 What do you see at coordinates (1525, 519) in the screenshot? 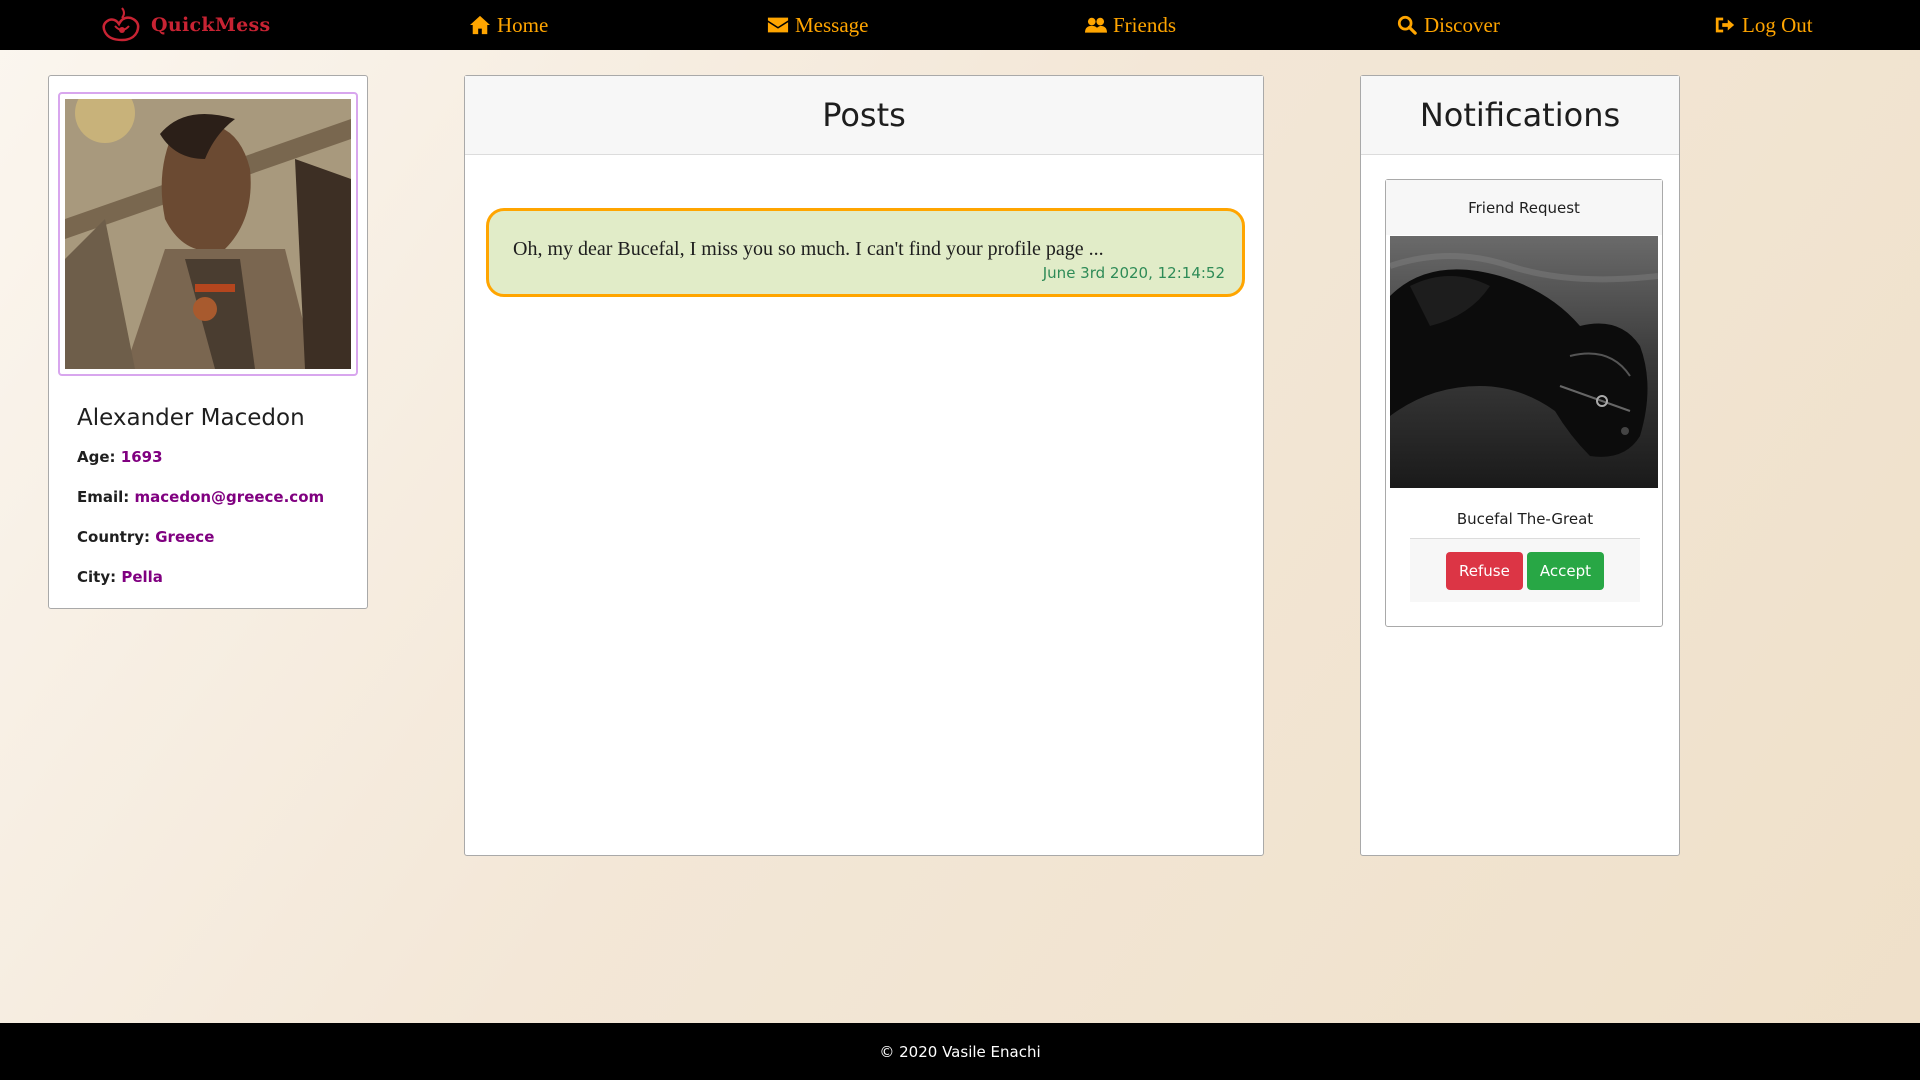
I see `friend-request-name: Bucefal The-Great` at bounding box center [1525, 519].